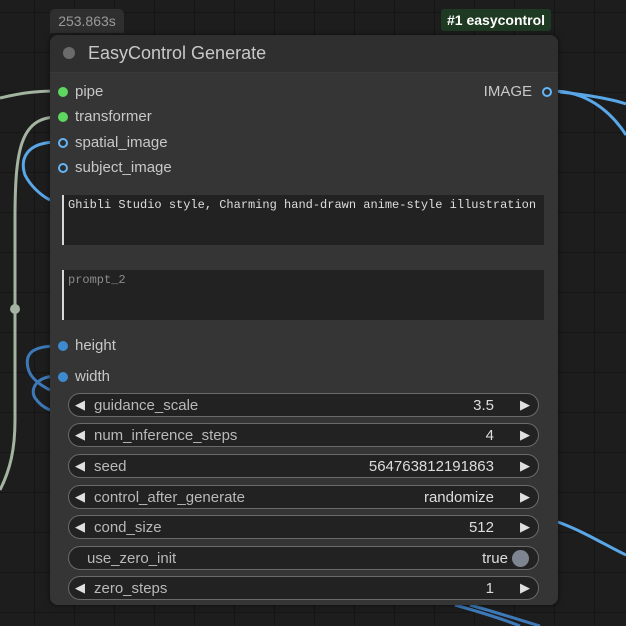 The image size is (626, 626). I want to click on input-slot-subject-image: subject_image, so click(133, 168).